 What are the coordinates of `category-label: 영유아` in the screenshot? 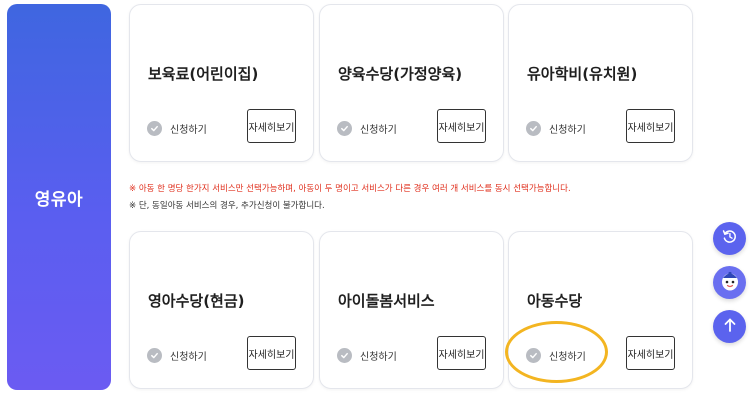 It's located at (59, 199).